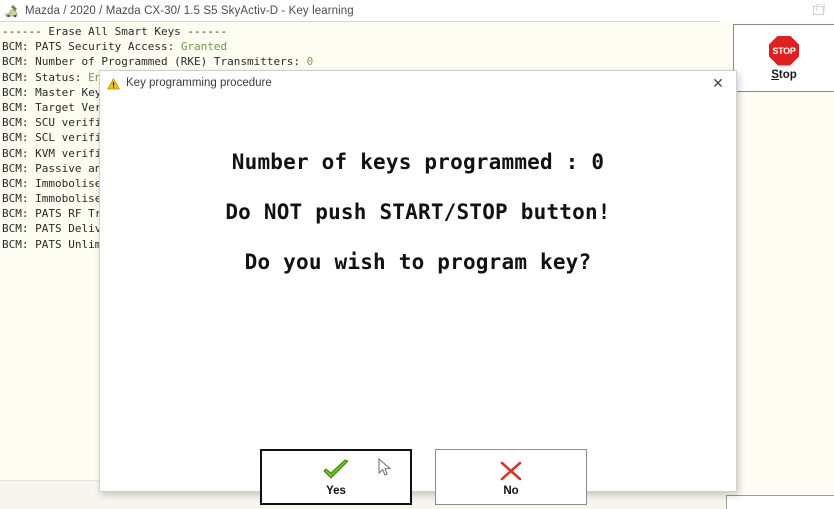  What do you see at coordinates (787, 74) in the screenshot?
I see `stop-label-rest: top` at bounding box center [787, 74].